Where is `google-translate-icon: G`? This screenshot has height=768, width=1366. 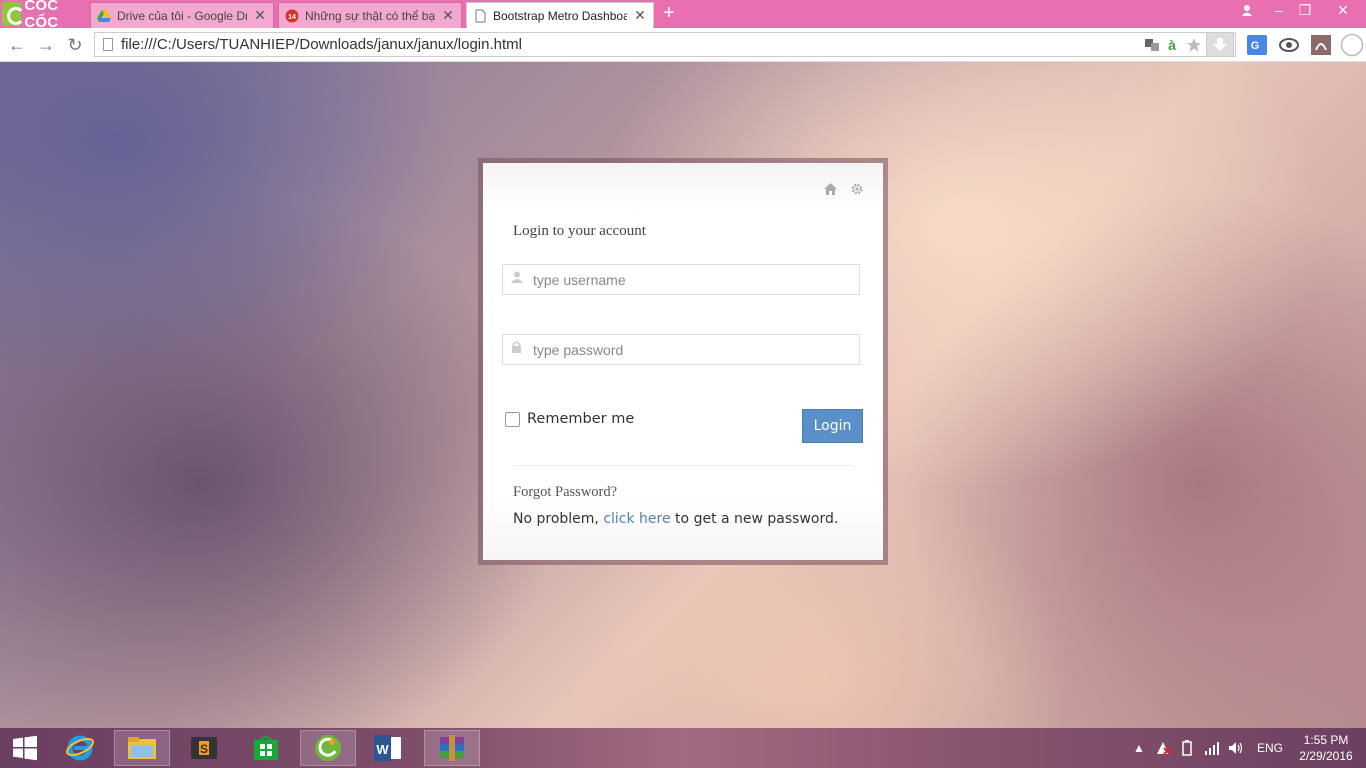 google-translate-icon: G is located at coordinates (1257, 45).